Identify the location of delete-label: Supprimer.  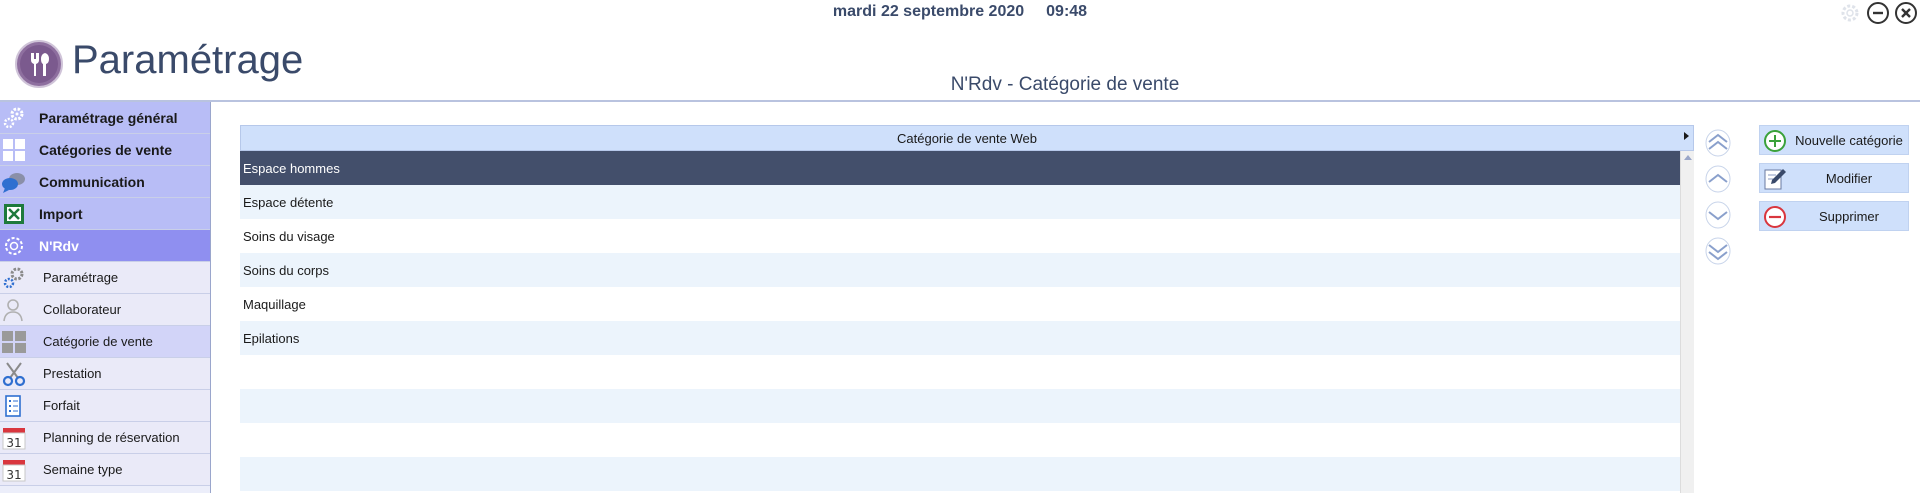
(1849, 216).